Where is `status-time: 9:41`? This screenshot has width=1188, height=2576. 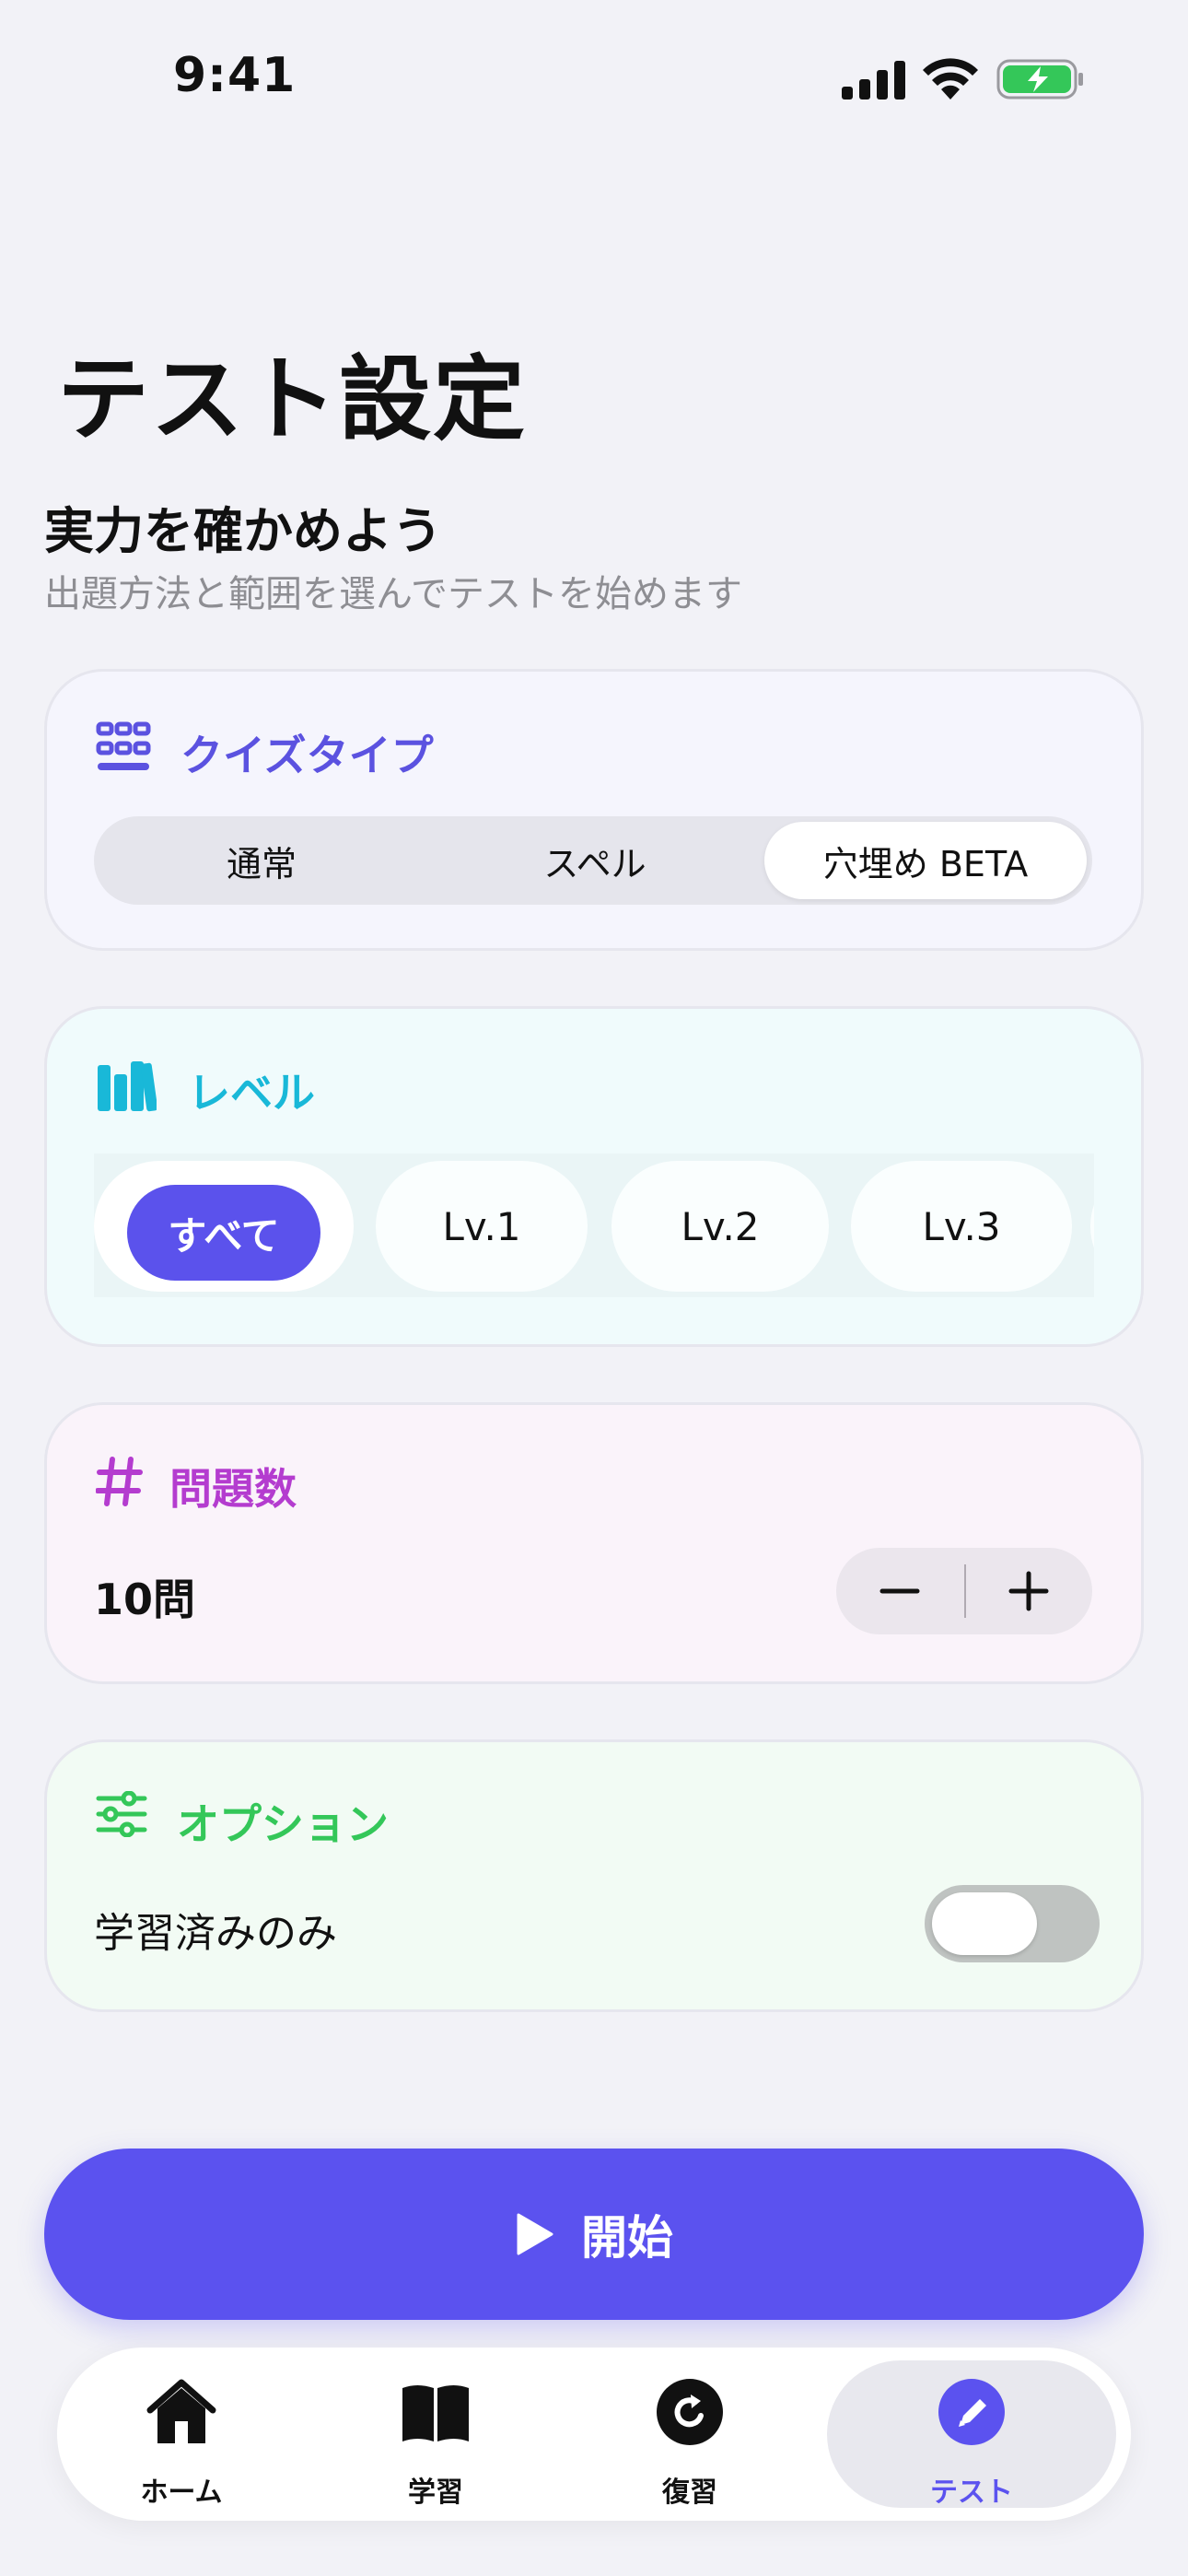
status-time: 9:41 is located at coordinates (235, 75).